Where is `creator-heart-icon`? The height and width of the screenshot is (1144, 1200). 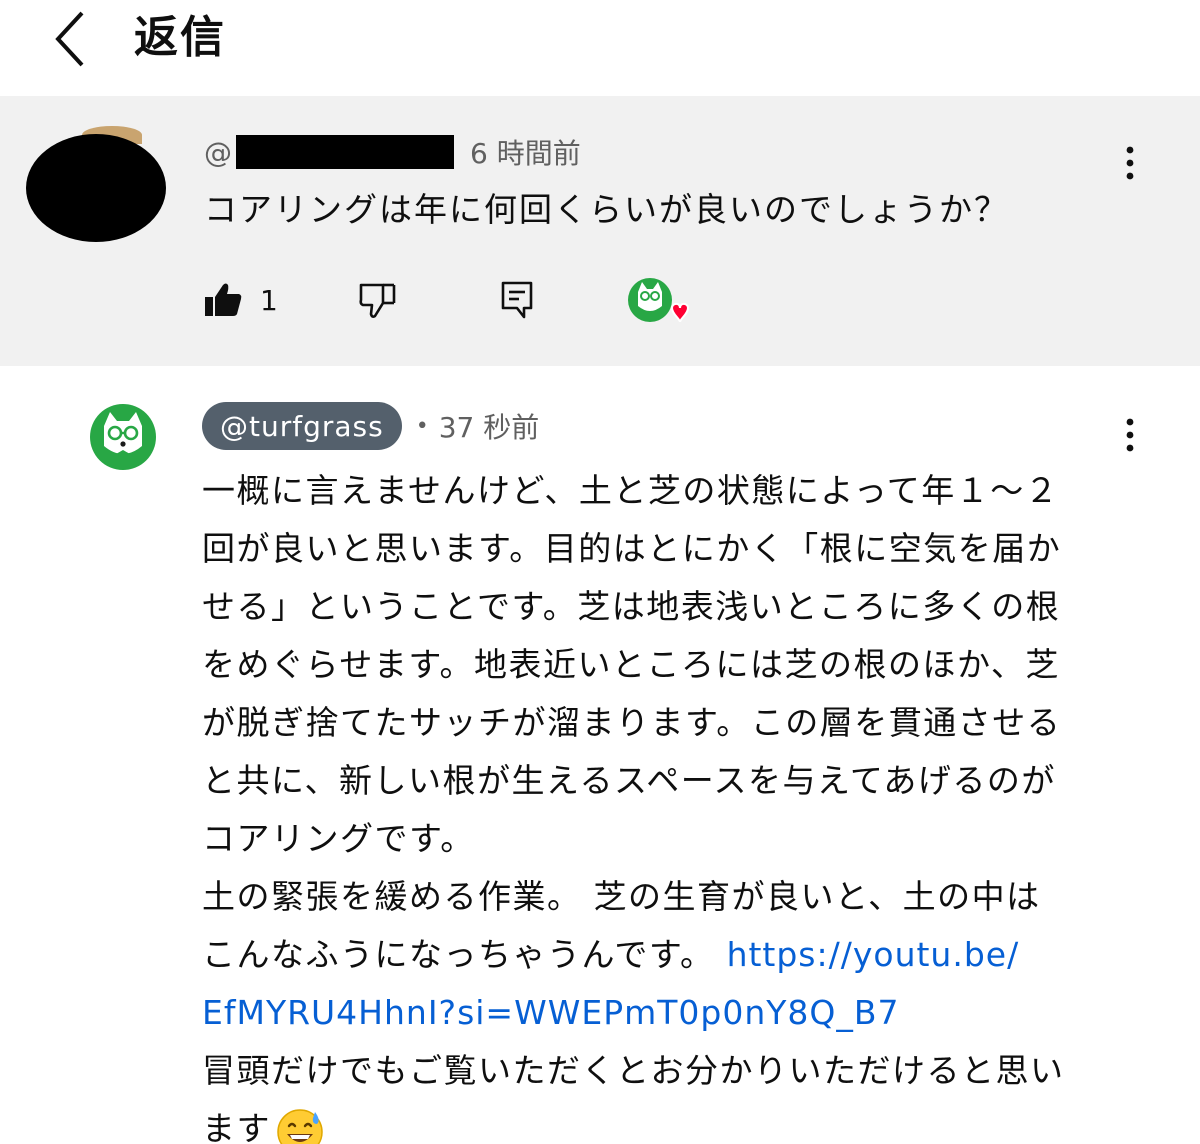
creator-heart-icon is located at coordinates (659, 300).